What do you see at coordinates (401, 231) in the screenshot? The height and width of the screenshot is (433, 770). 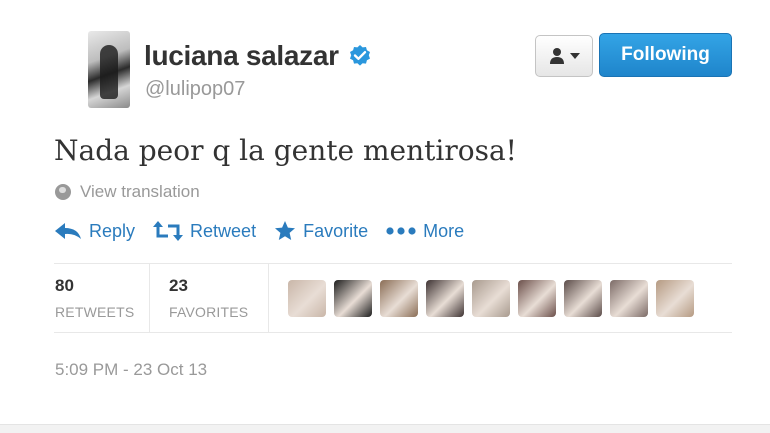 I see `more-dots-icon` at bounding box center [401, 231].